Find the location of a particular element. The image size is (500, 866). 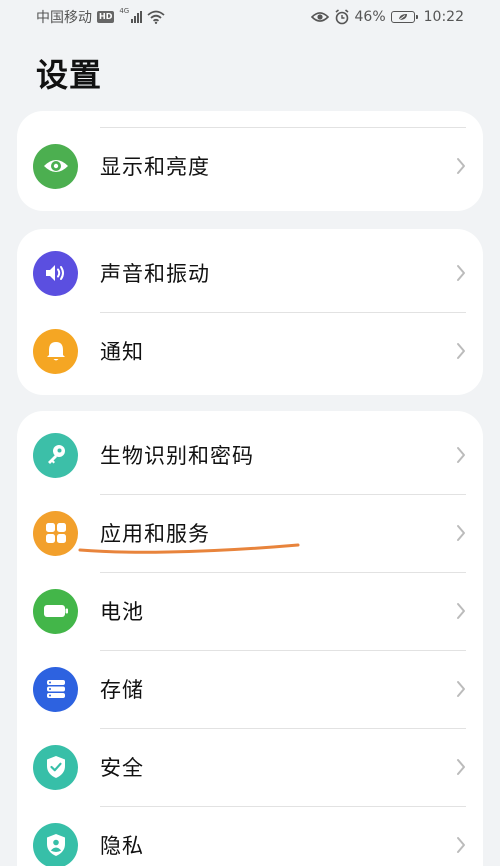

wifi-icon is located at coordinates (156, 17).